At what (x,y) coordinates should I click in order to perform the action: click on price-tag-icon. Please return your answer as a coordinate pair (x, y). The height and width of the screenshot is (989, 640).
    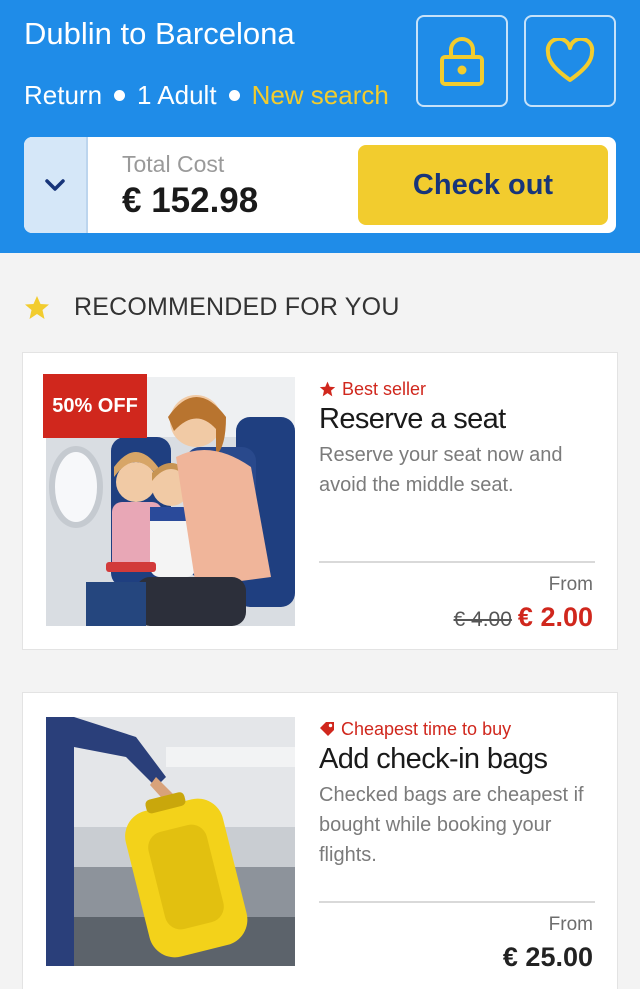
    Looking at the image, I should click on (327, 729).